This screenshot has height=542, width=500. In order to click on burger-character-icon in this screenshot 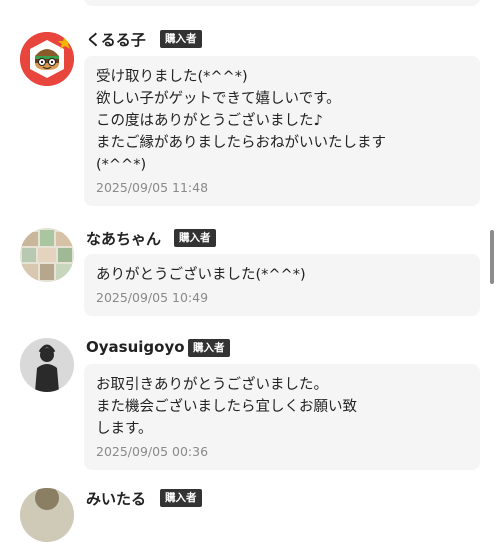, I will do `click(47, 59)`.